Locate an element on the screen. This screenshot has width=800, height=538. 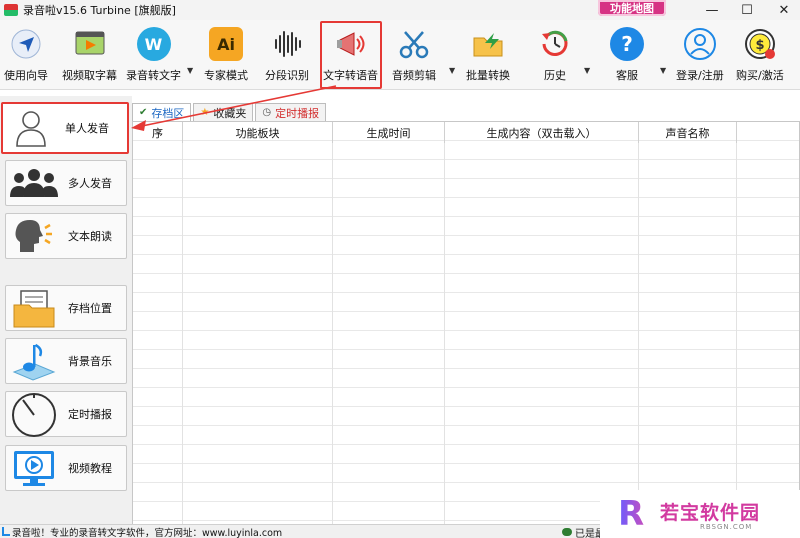
tab-archive: ✔ 存档区 is located at coordinates (162, 112).